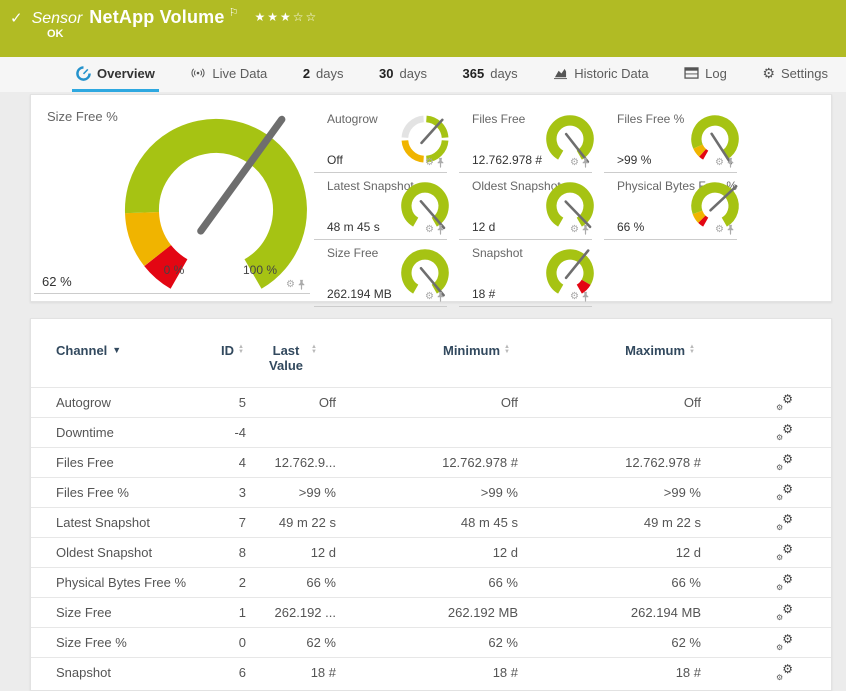  I want to click on gauge-value: 66 %, so click(631, 227).